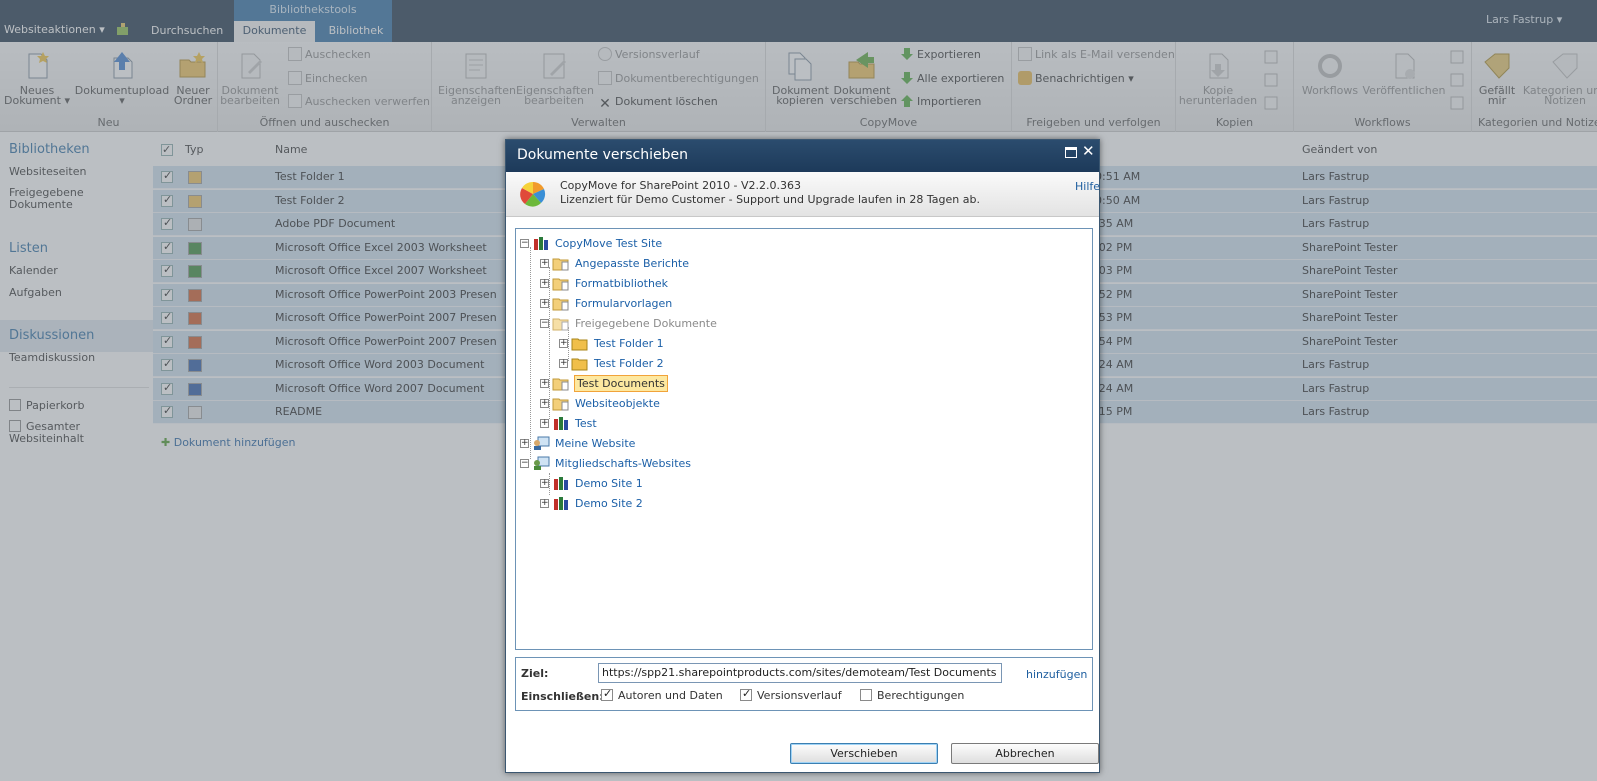 The image size is (1597, 781). What do you see at coordinates (632, 263) in the screenshot?
I see `tree-label: Angepasste Berichte` at bounding box center [632, 263].